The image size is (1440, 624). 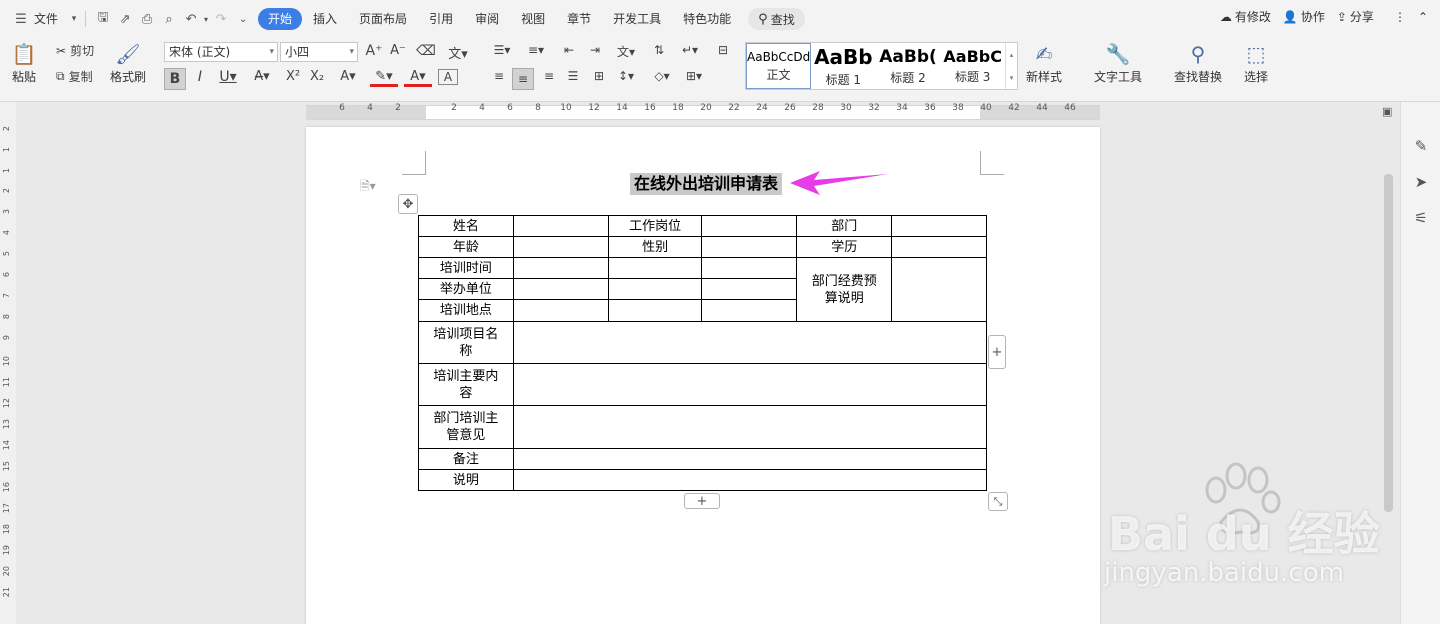 What do you see at coordinates (706, 184) in the screenshot?
I see `document-title: 在线外出培训申请表` at bounding box center [706, 184].